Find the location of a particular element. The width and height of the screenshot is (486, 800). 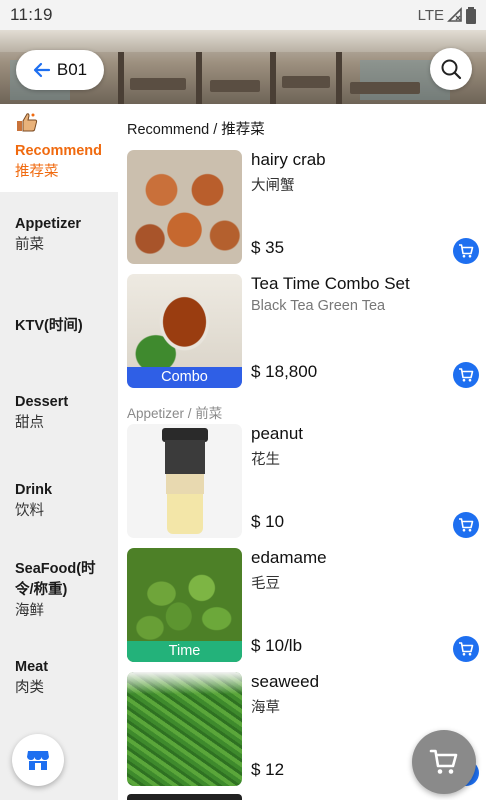

thumbs-up-icon is located at coordinates (27, 122).